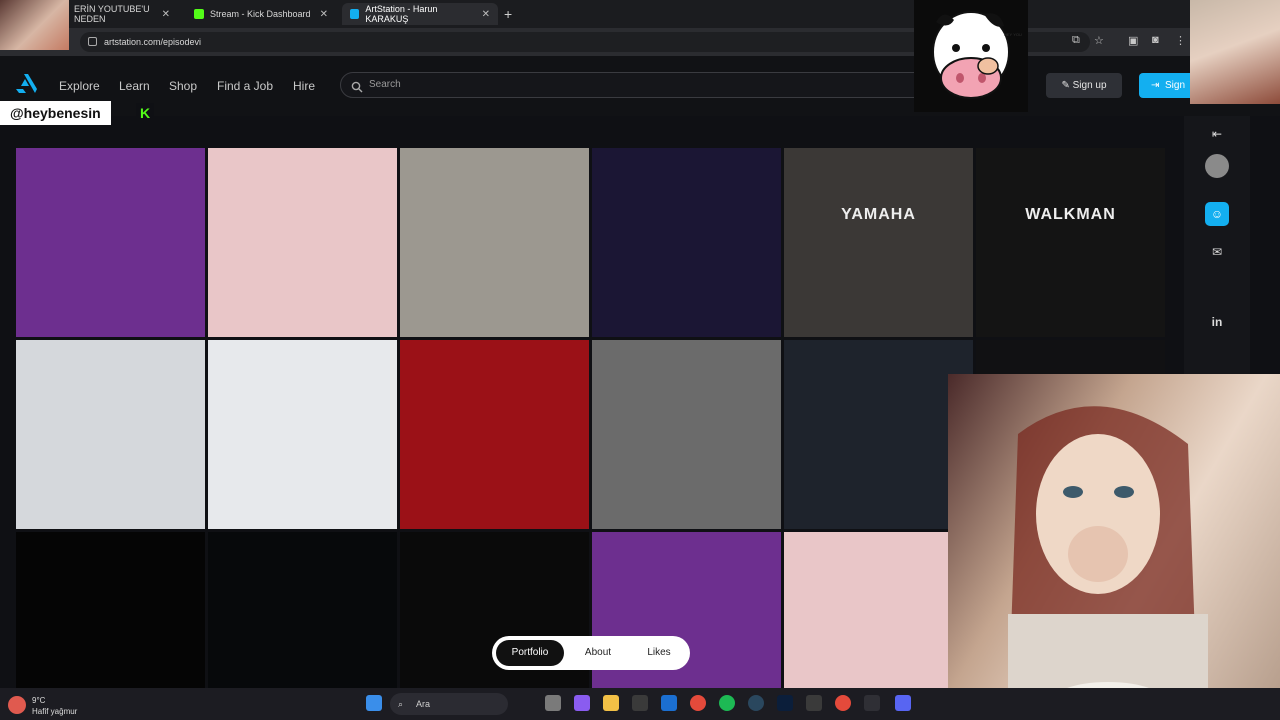  I want to click on spotify-icon, so click(727, 703).